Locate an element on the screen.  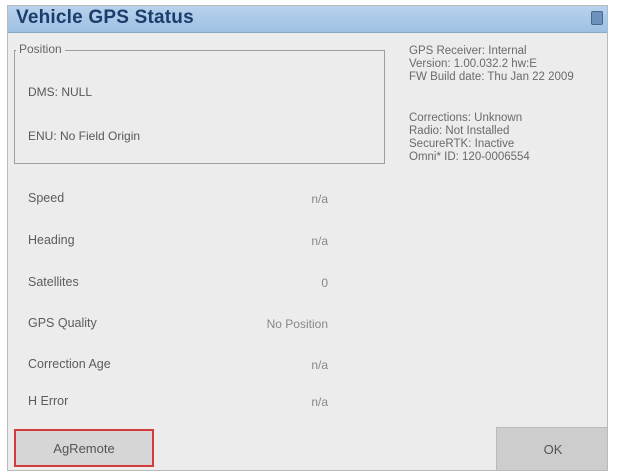
speed-value: n/a is located at coordinates (319, 199).